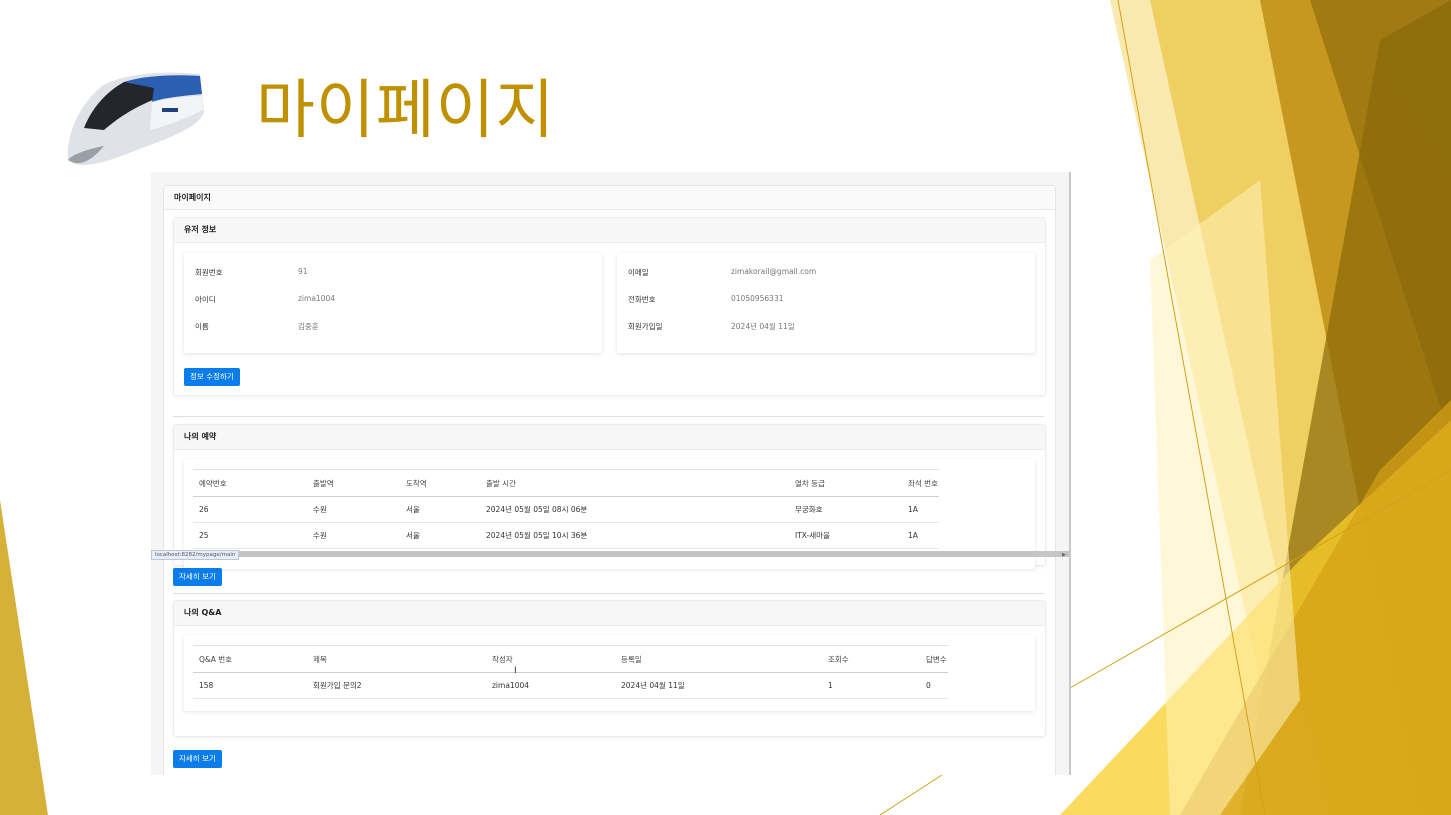  I want to click on col-reservation-number: 예약번호, so click(250, 483).